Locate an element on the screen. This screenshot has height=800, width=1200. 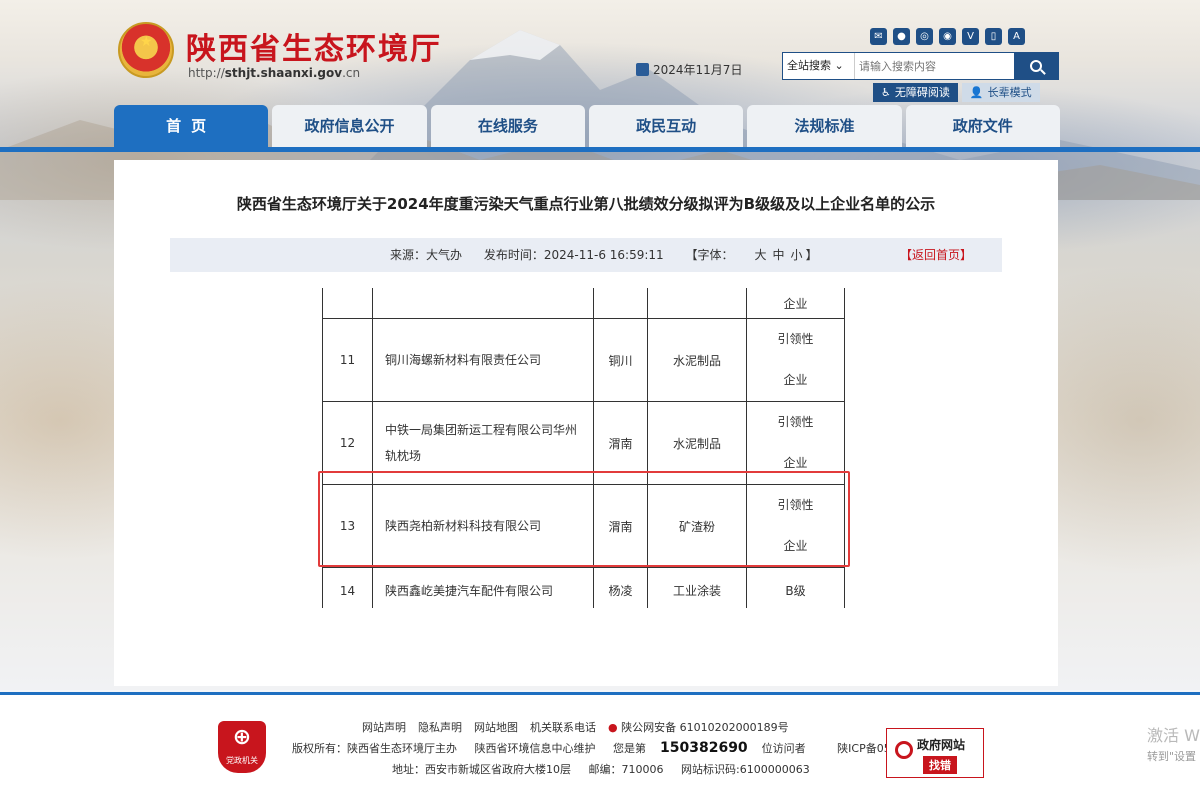
tab-online-service: 在线服务 is located at coordinates (507, 126).